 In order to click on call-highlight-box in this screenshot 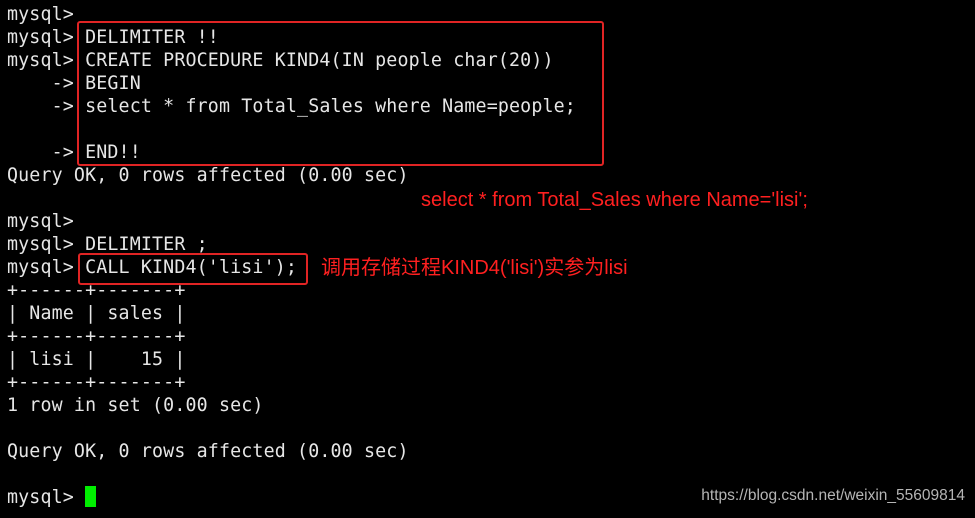, I will do `click(193, 269)`.